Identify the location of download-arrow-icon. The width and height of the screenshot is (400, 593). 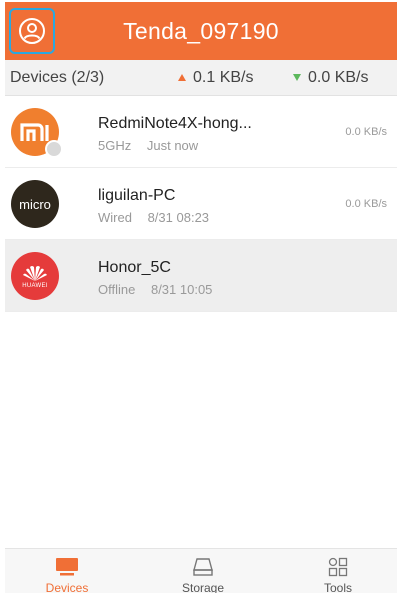
(297, 77).